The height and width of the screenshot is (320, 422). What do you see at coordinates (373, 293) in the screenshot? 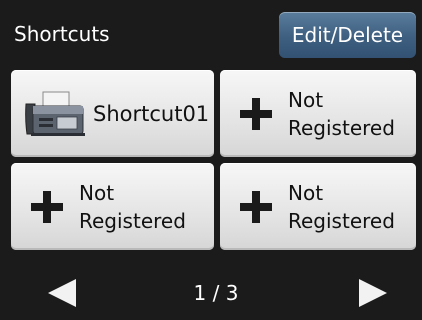
I see `right-arrow-icon` at bounding box center [373, 293].